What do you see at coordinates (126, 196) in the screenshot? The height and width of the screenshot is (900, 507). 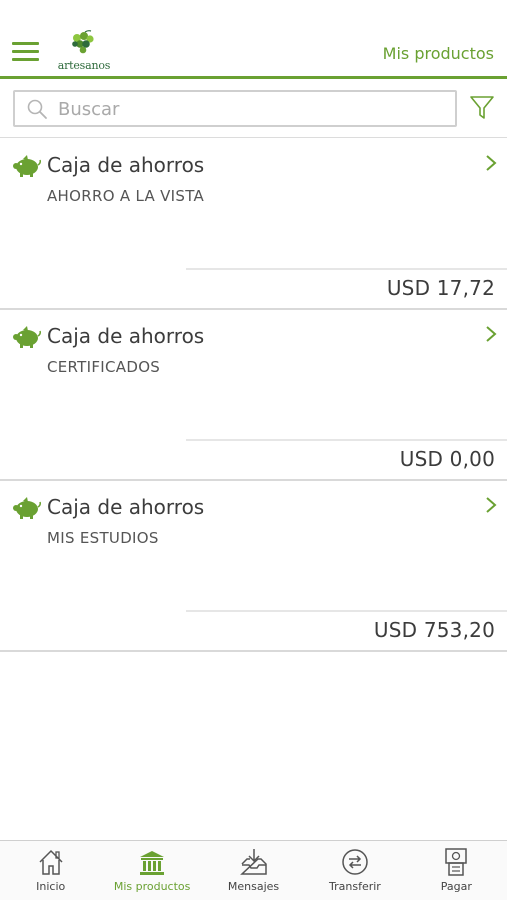 I see `product-name: AHORRO A LA VISTA` at bounding box center [126, 196].